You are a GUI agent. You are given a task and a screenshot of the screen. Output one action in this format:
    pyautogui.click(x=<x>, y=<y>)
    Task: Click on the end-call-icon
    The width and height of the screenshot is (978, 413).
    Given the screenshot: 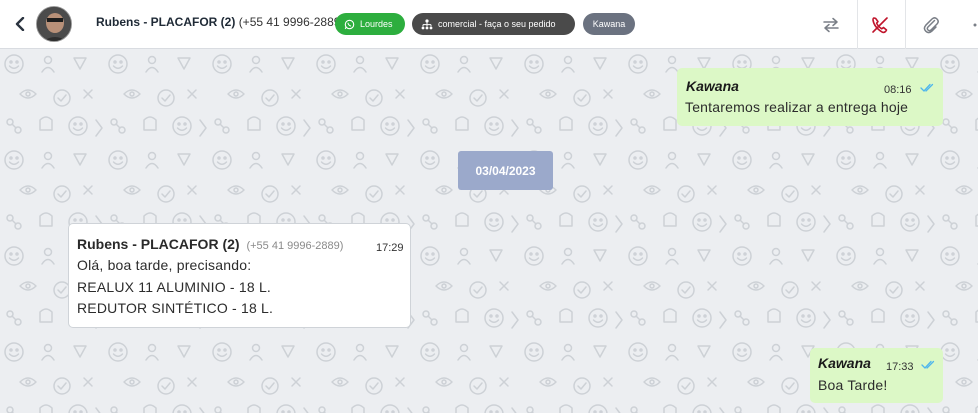 What is the action you would take?
    pyautogui.click(x=880, y=25)
    